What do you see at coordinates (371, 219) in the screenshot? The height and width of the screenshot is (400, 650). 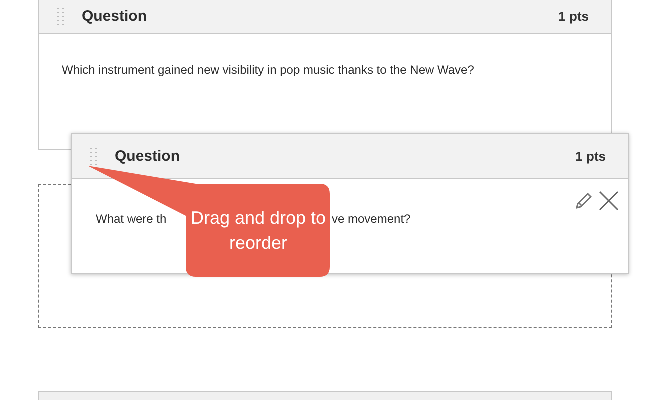 I see `question-text: ve movement?` at bounding box center [371, 219].